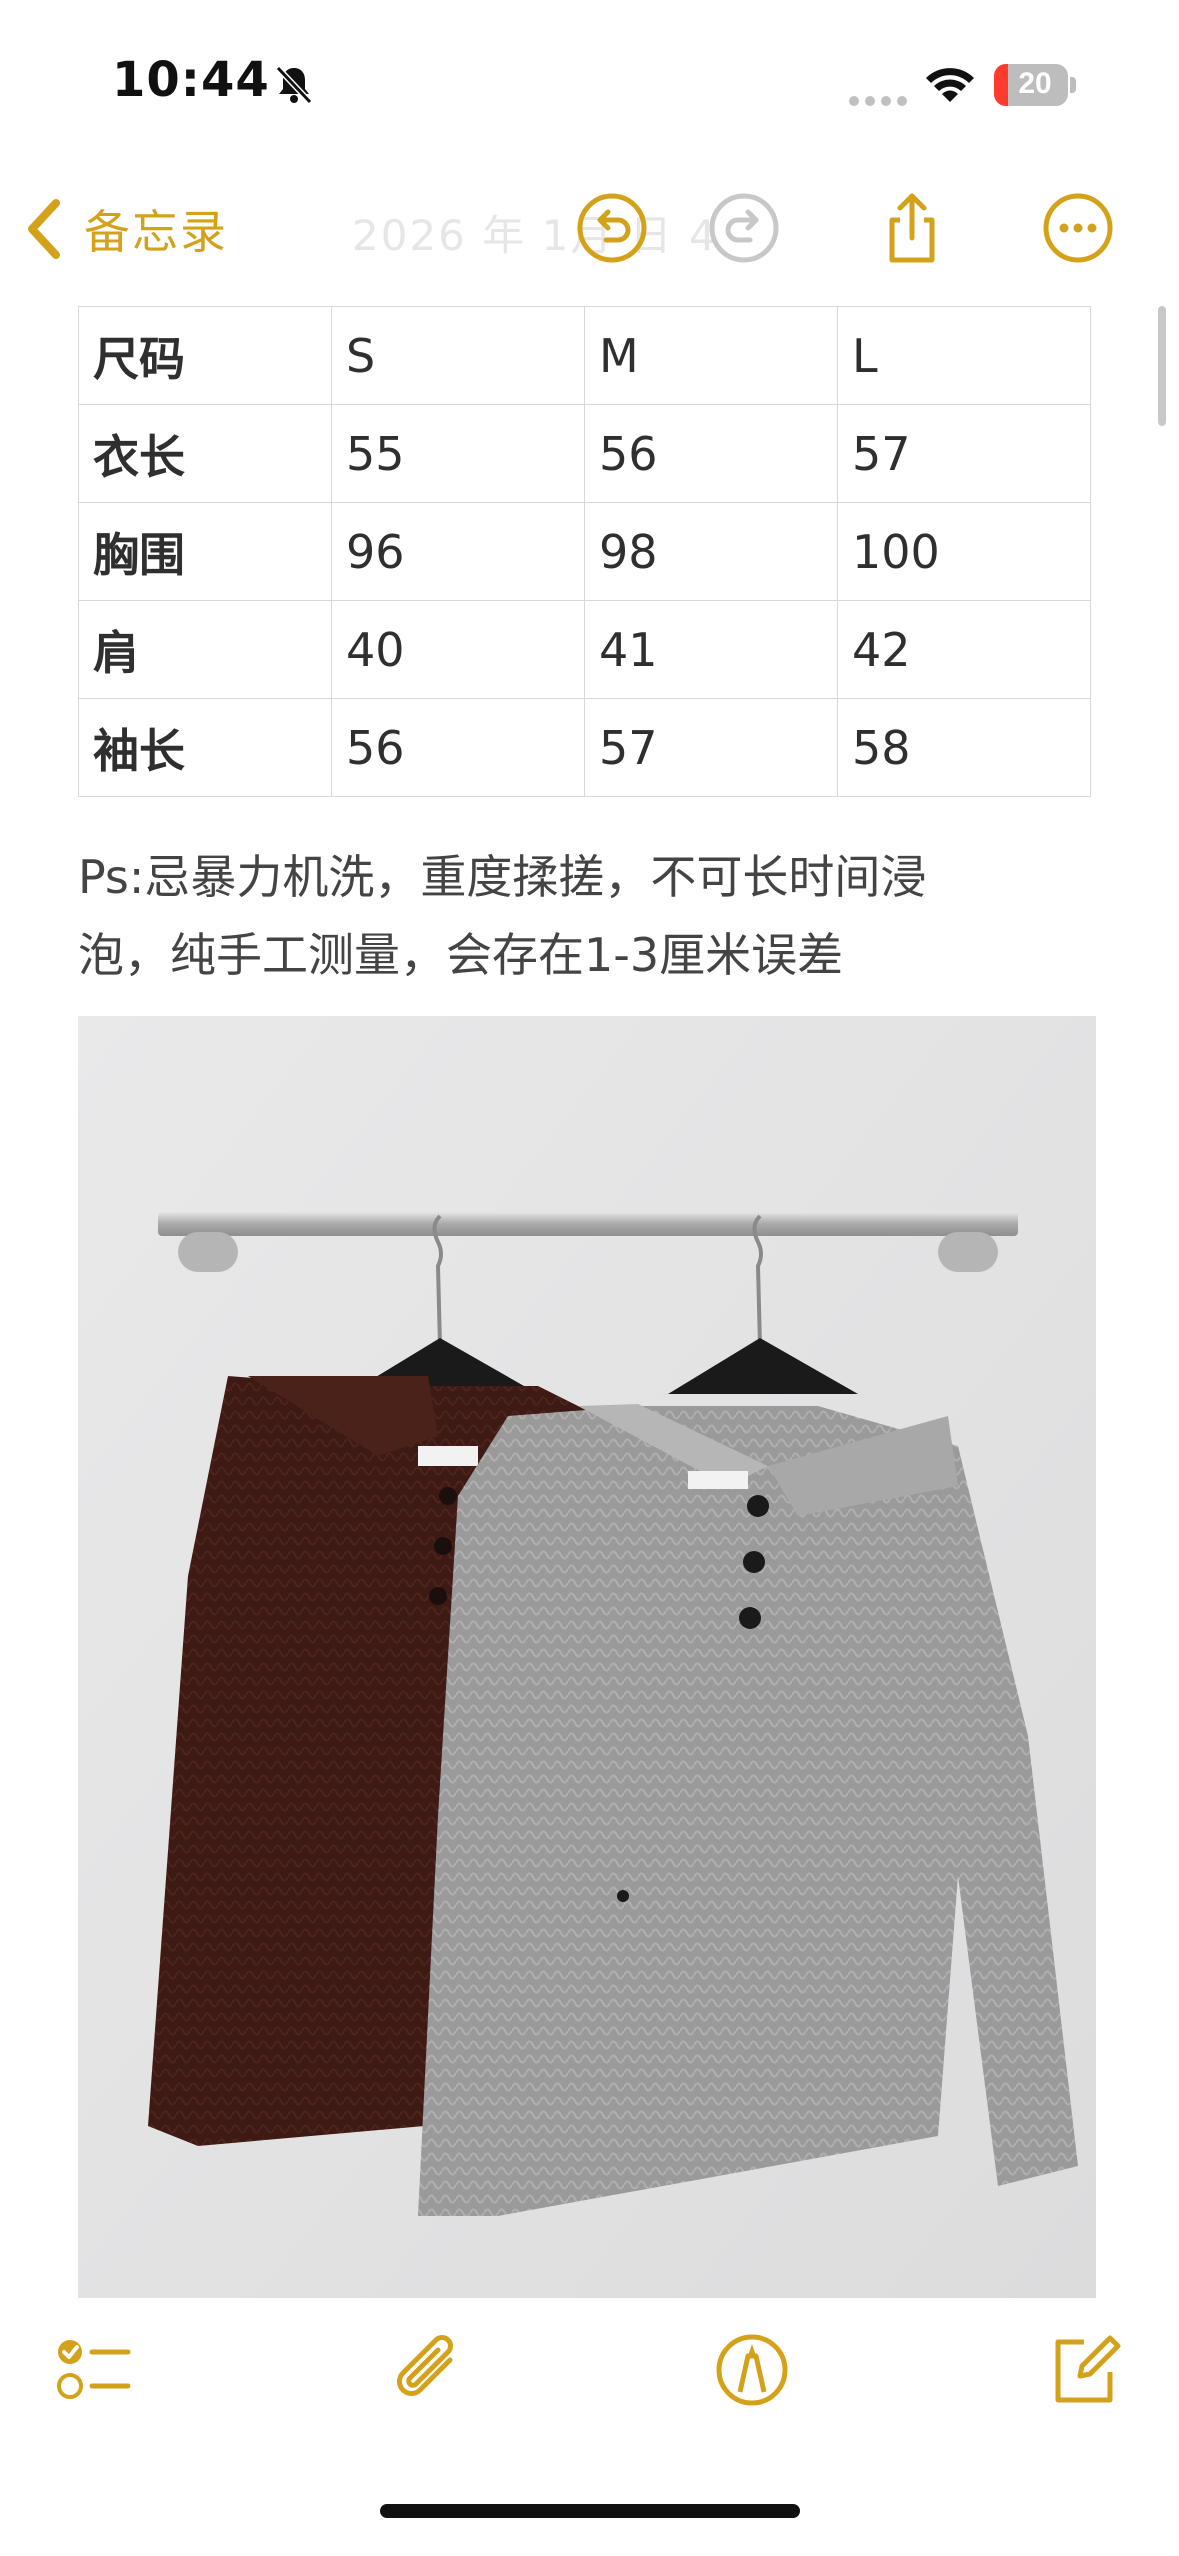 This screenshot has width=1179, height=2556. Describe the element at coordinates (590, 2511) in the screenshot. I see `home-indicator` at that location.